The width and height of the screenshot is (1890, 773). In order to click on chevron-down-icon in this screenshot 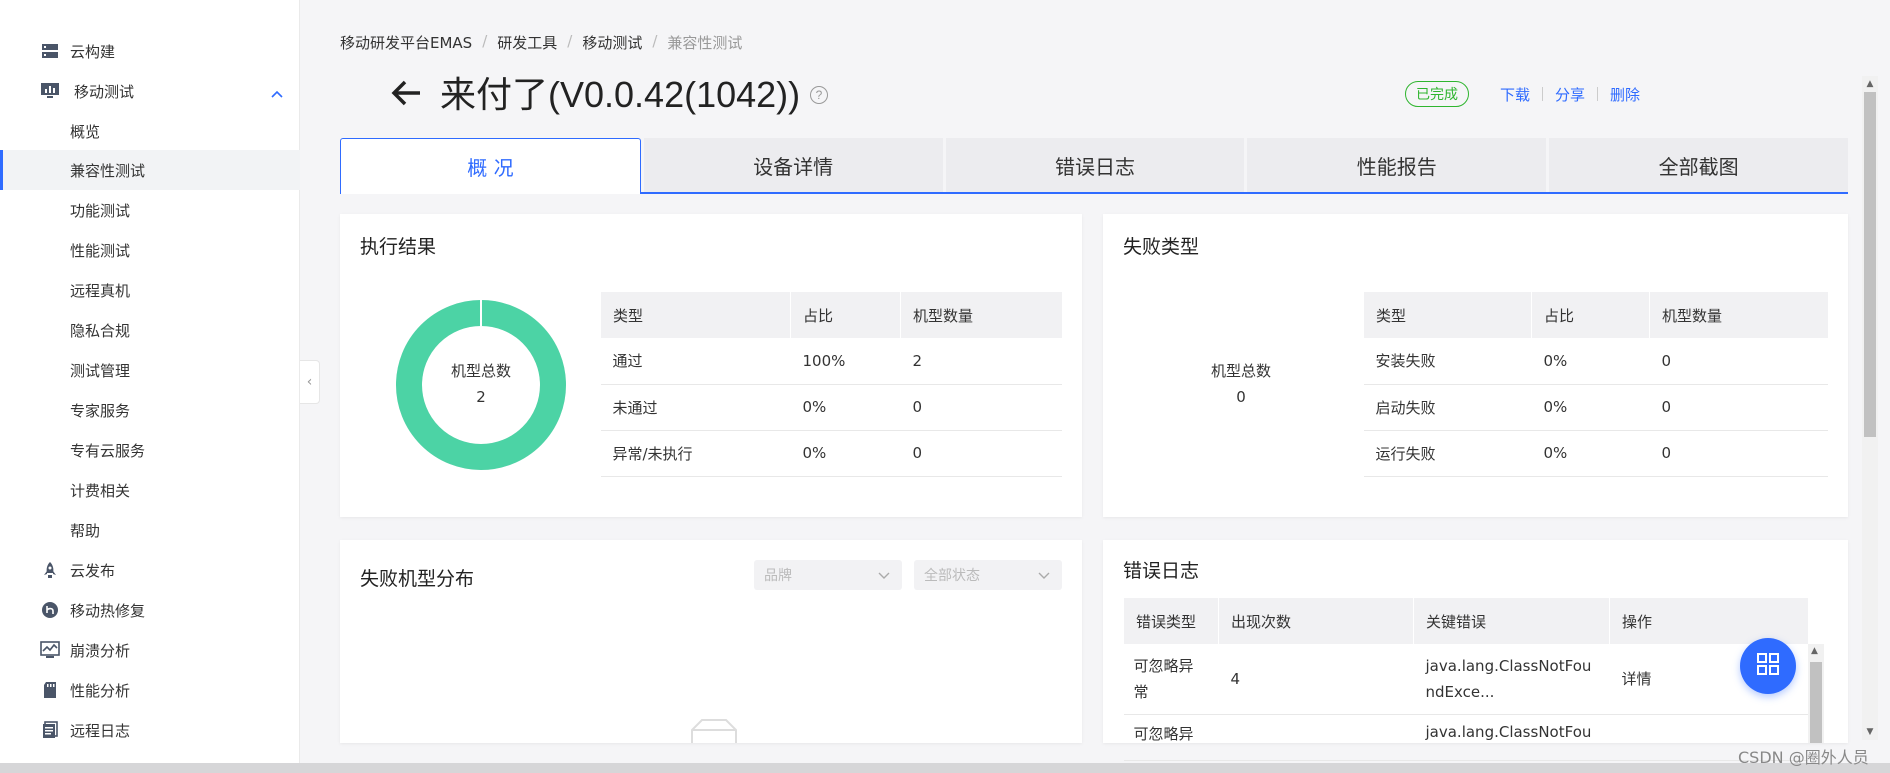, I will do `click(1044, 575)`.